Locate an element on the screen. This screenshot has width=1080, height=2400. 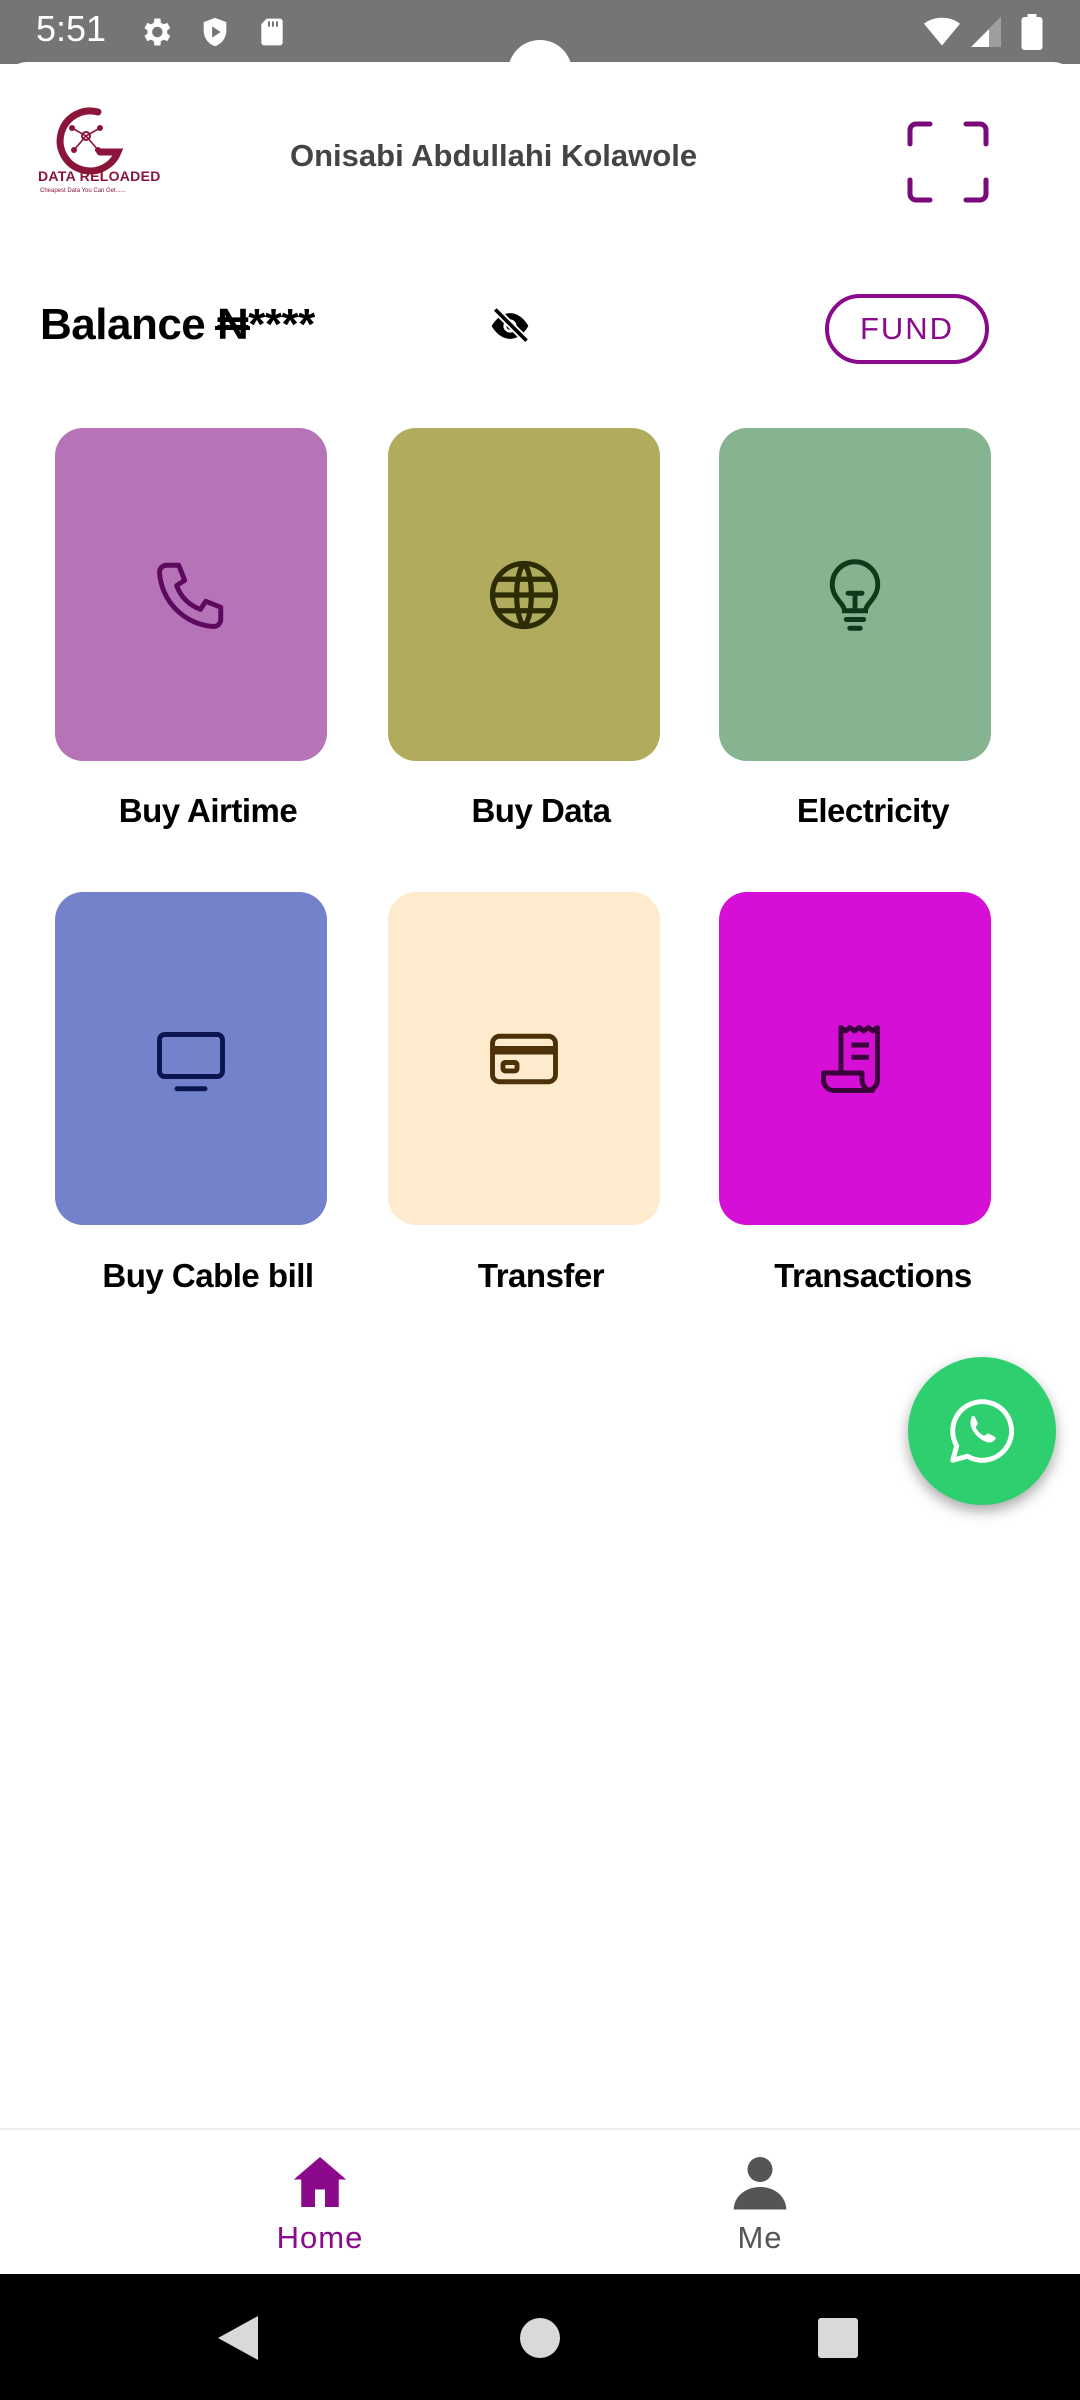
system-navigation-bar is located at coordinates (540, 2337).